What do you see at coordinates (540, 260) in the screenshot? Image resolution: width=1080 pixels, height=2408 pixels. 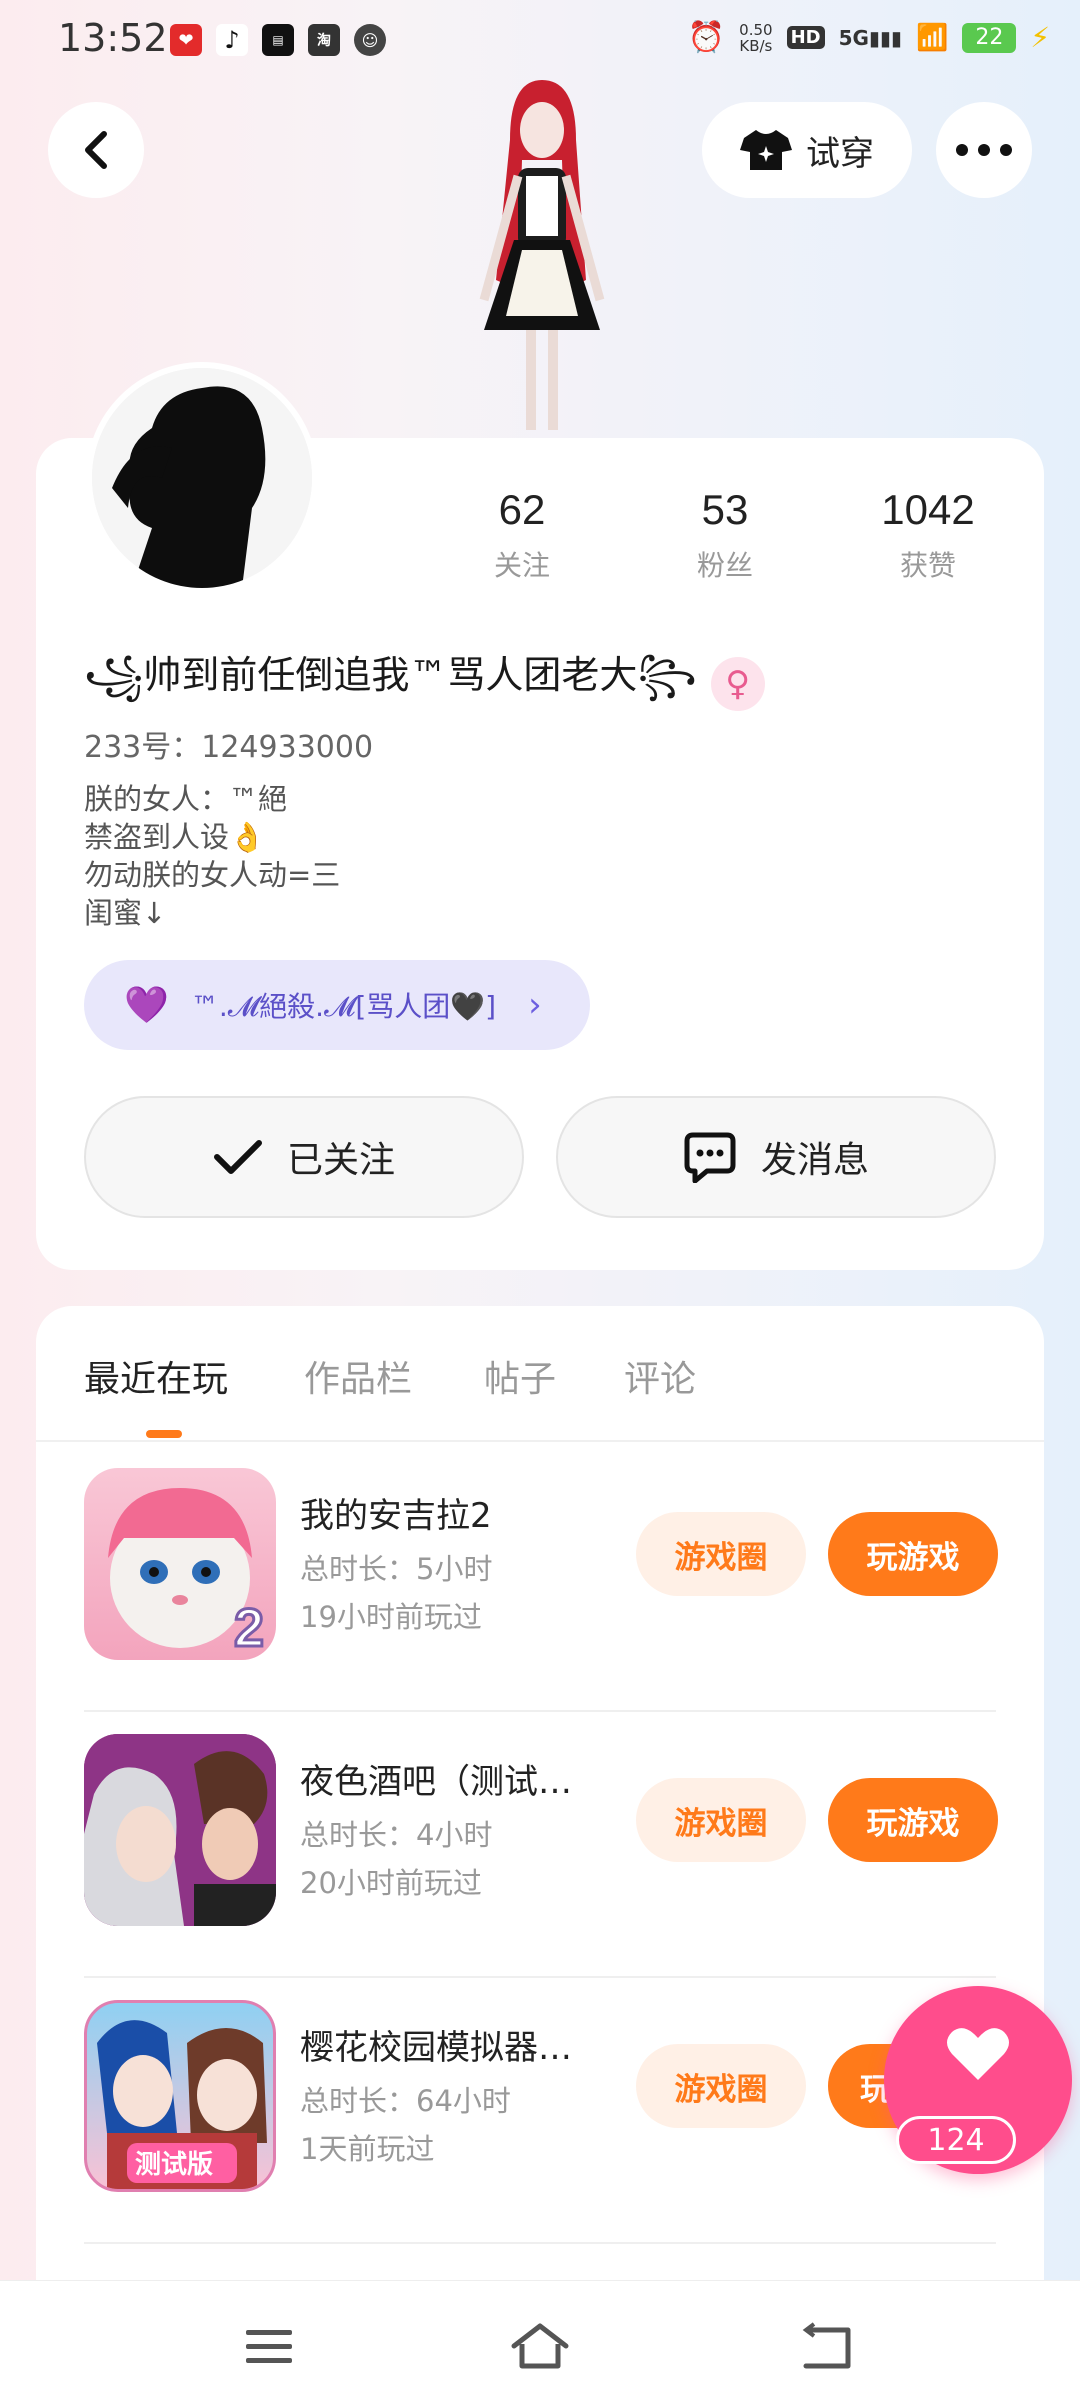 I see `character-avatar` at bounding box center [540, 260].